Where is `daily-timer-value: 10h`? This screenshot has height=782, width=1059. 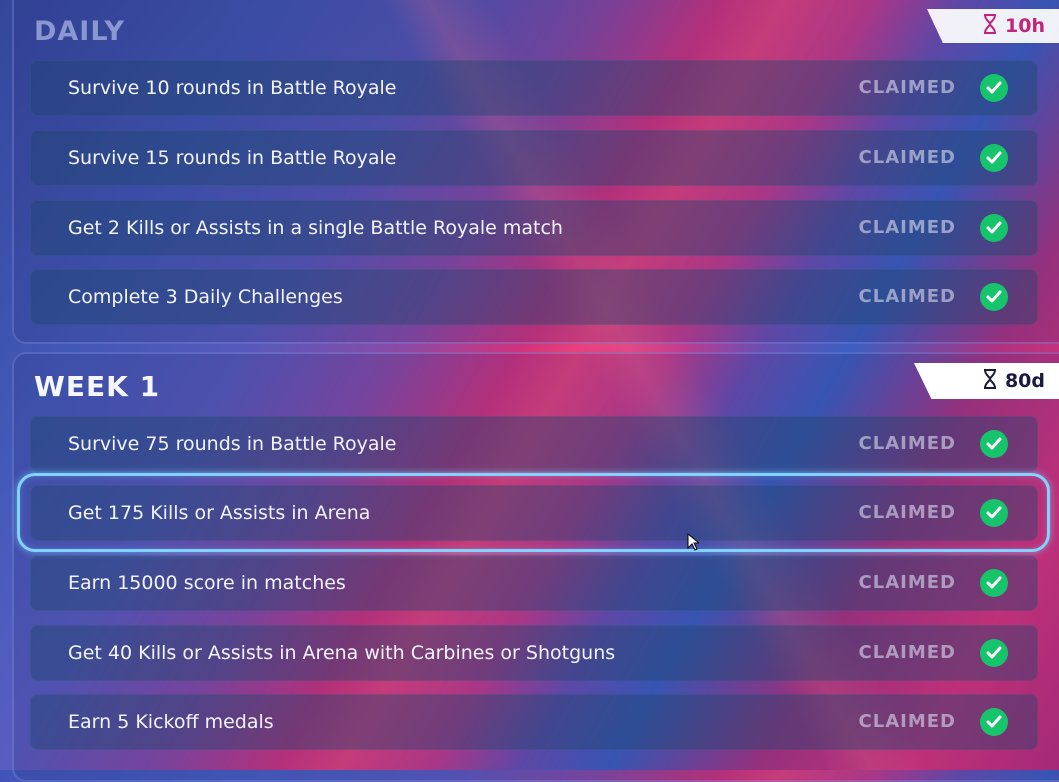
daily-timer-value: 10h is located at coordinates (1025, 26).